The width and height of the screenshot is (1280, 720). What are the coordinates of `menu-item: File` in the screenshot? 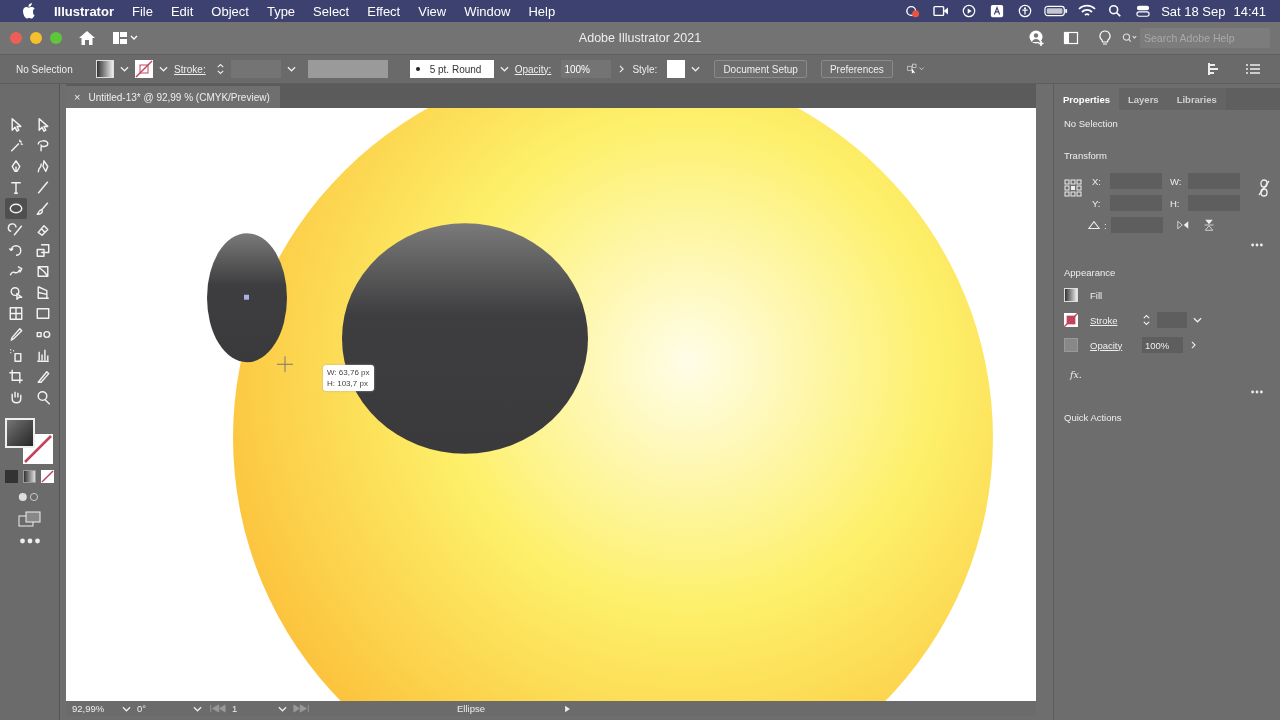 It's located at (142, 11).